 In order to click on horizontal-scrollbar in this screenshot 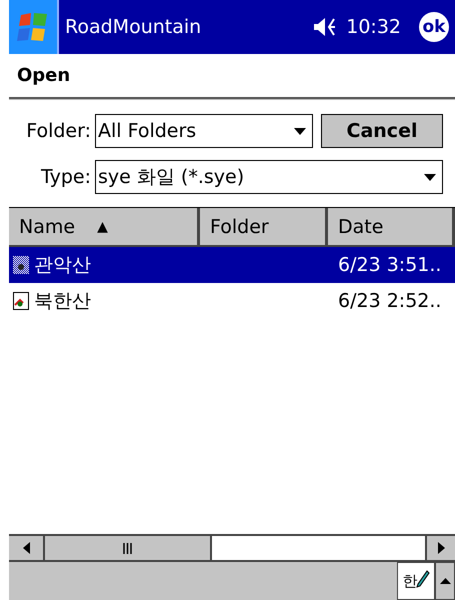, I will do `click(232, 548)`.